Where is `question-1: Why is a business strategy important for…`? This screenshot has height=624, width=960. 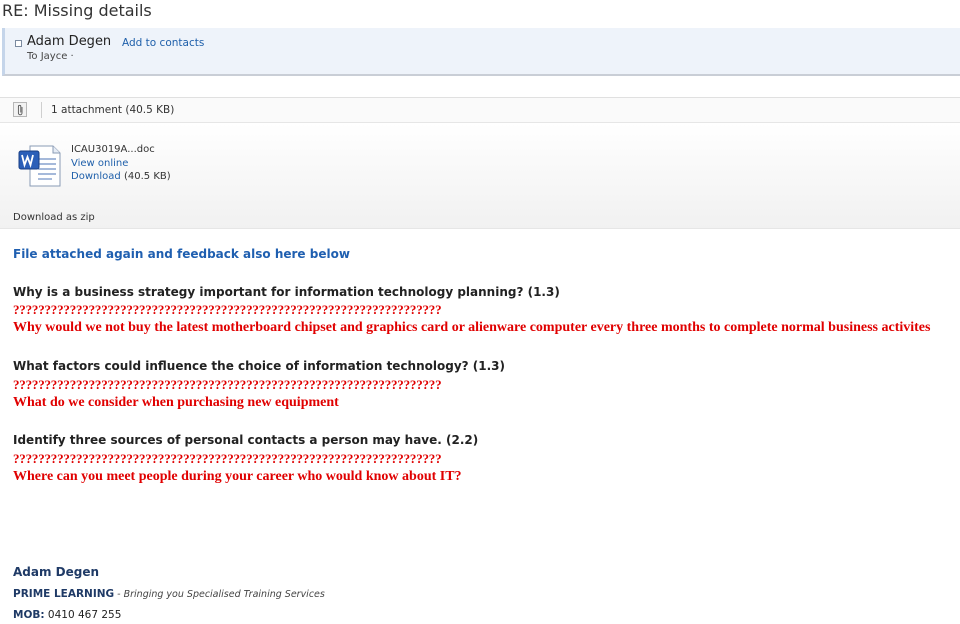
question-1: Why is a business strategy important for… is located at coordinates (286, 292).